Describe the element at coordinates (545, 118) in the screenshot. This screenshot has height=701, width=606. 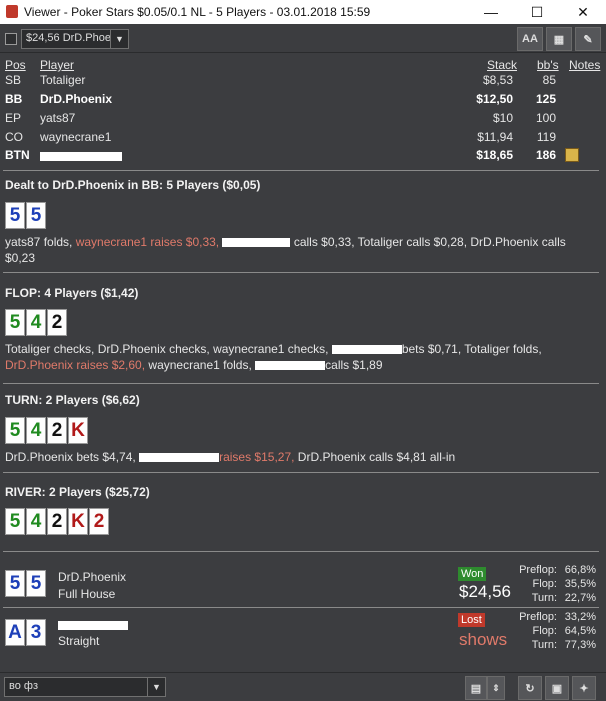
I see `player-bbs: 100` at that location.